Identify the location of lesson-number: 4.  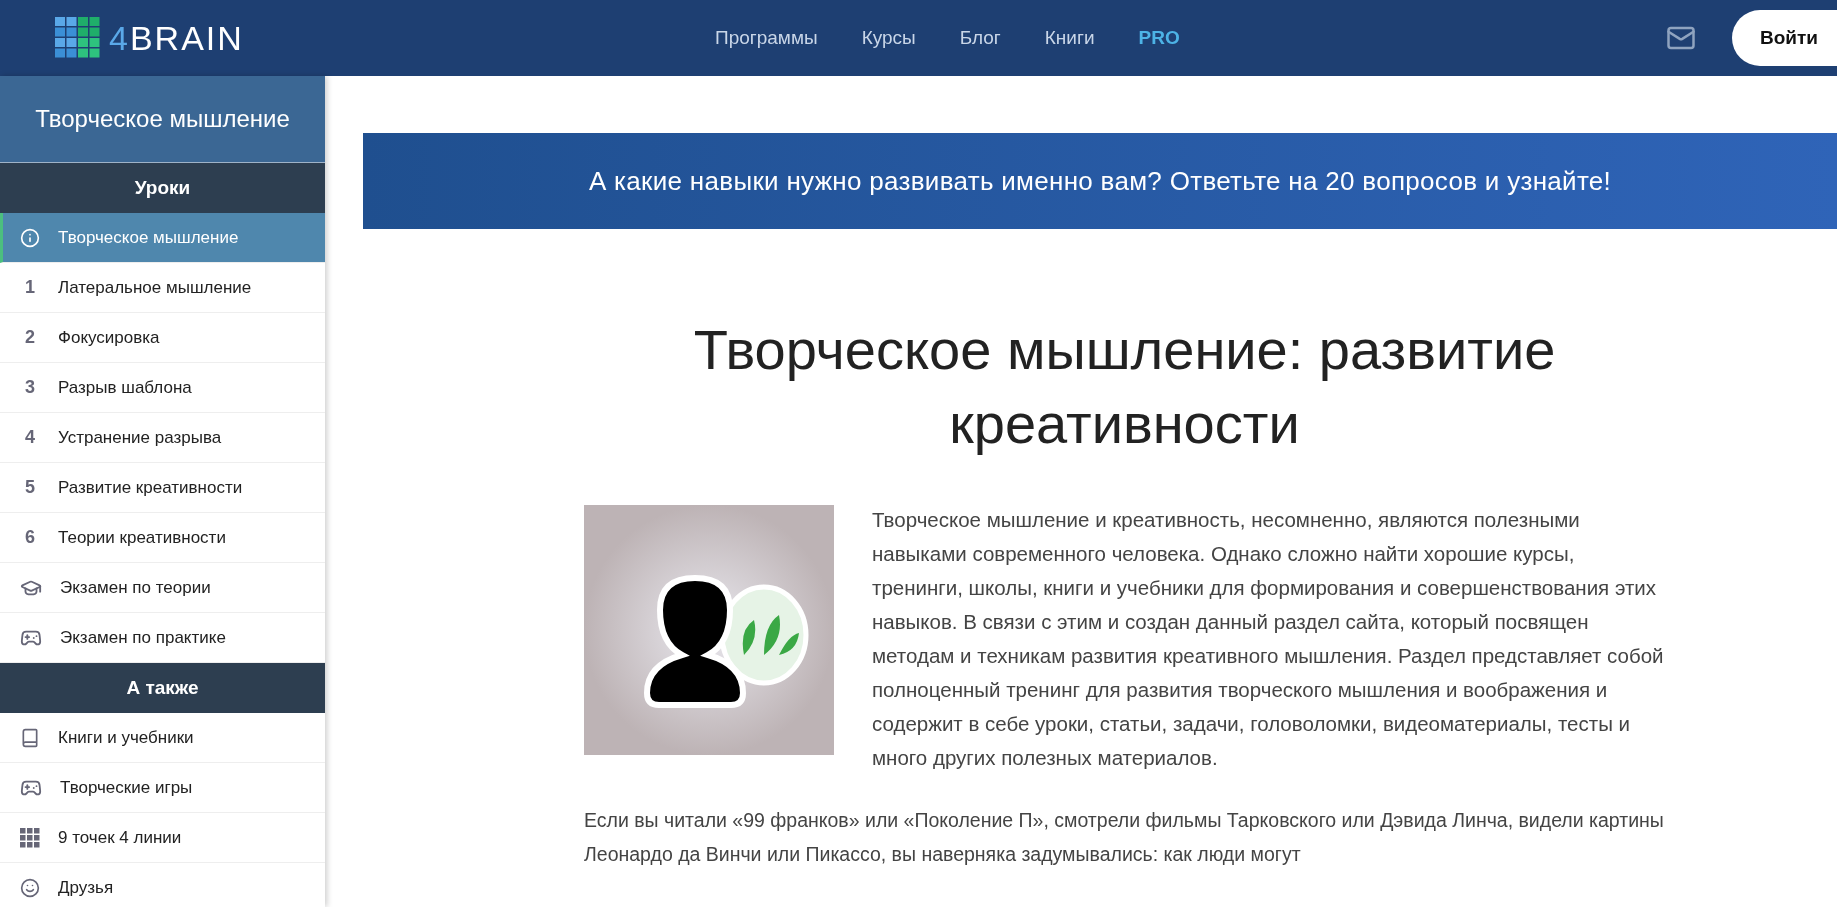
(30, 437).